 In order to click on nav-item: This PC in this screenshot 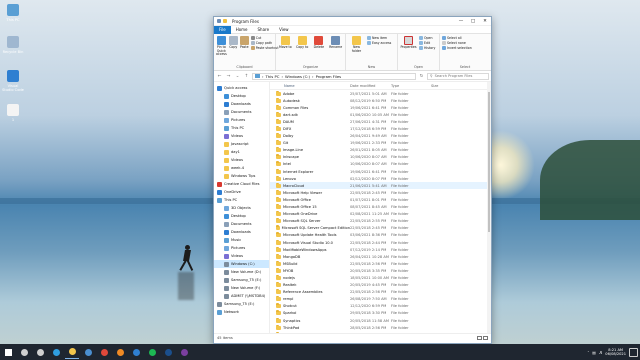, I will do `click(241, 200)`.